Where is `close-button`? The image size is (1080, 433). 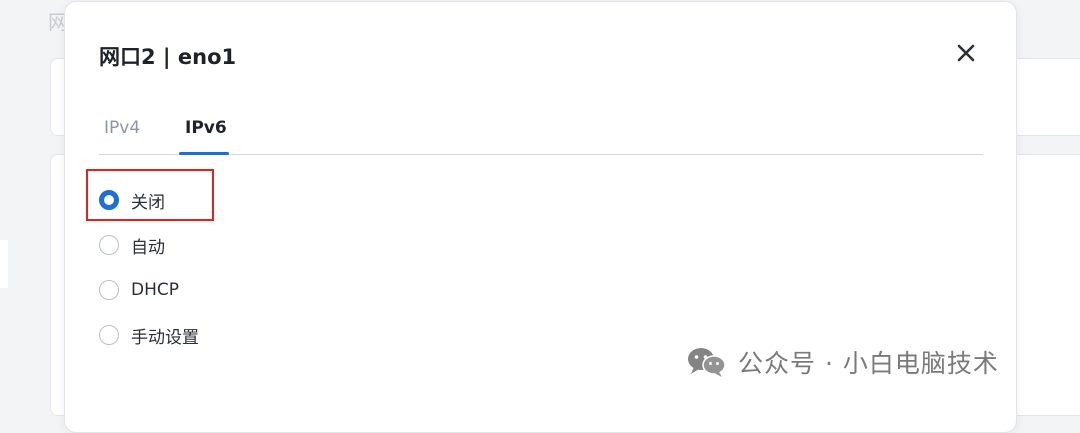 close-button is located at coordinates (966, 53).